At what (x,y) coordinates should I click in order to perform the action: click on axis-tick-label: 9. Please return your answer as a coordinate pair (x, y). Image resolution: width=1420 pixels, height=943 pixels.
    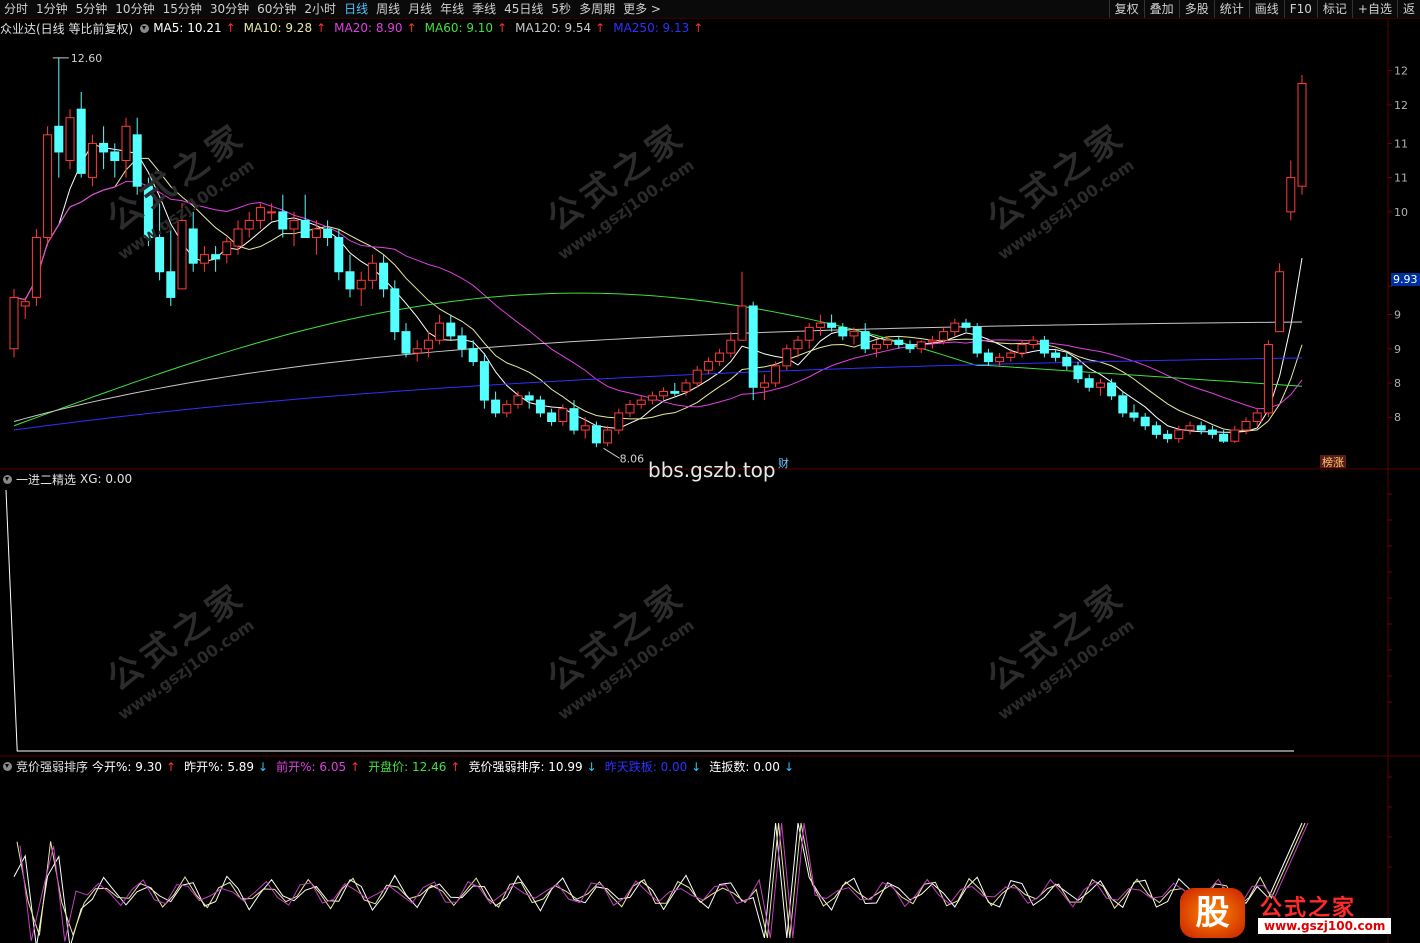
    Looking at the image, I should click on (1397, 315).